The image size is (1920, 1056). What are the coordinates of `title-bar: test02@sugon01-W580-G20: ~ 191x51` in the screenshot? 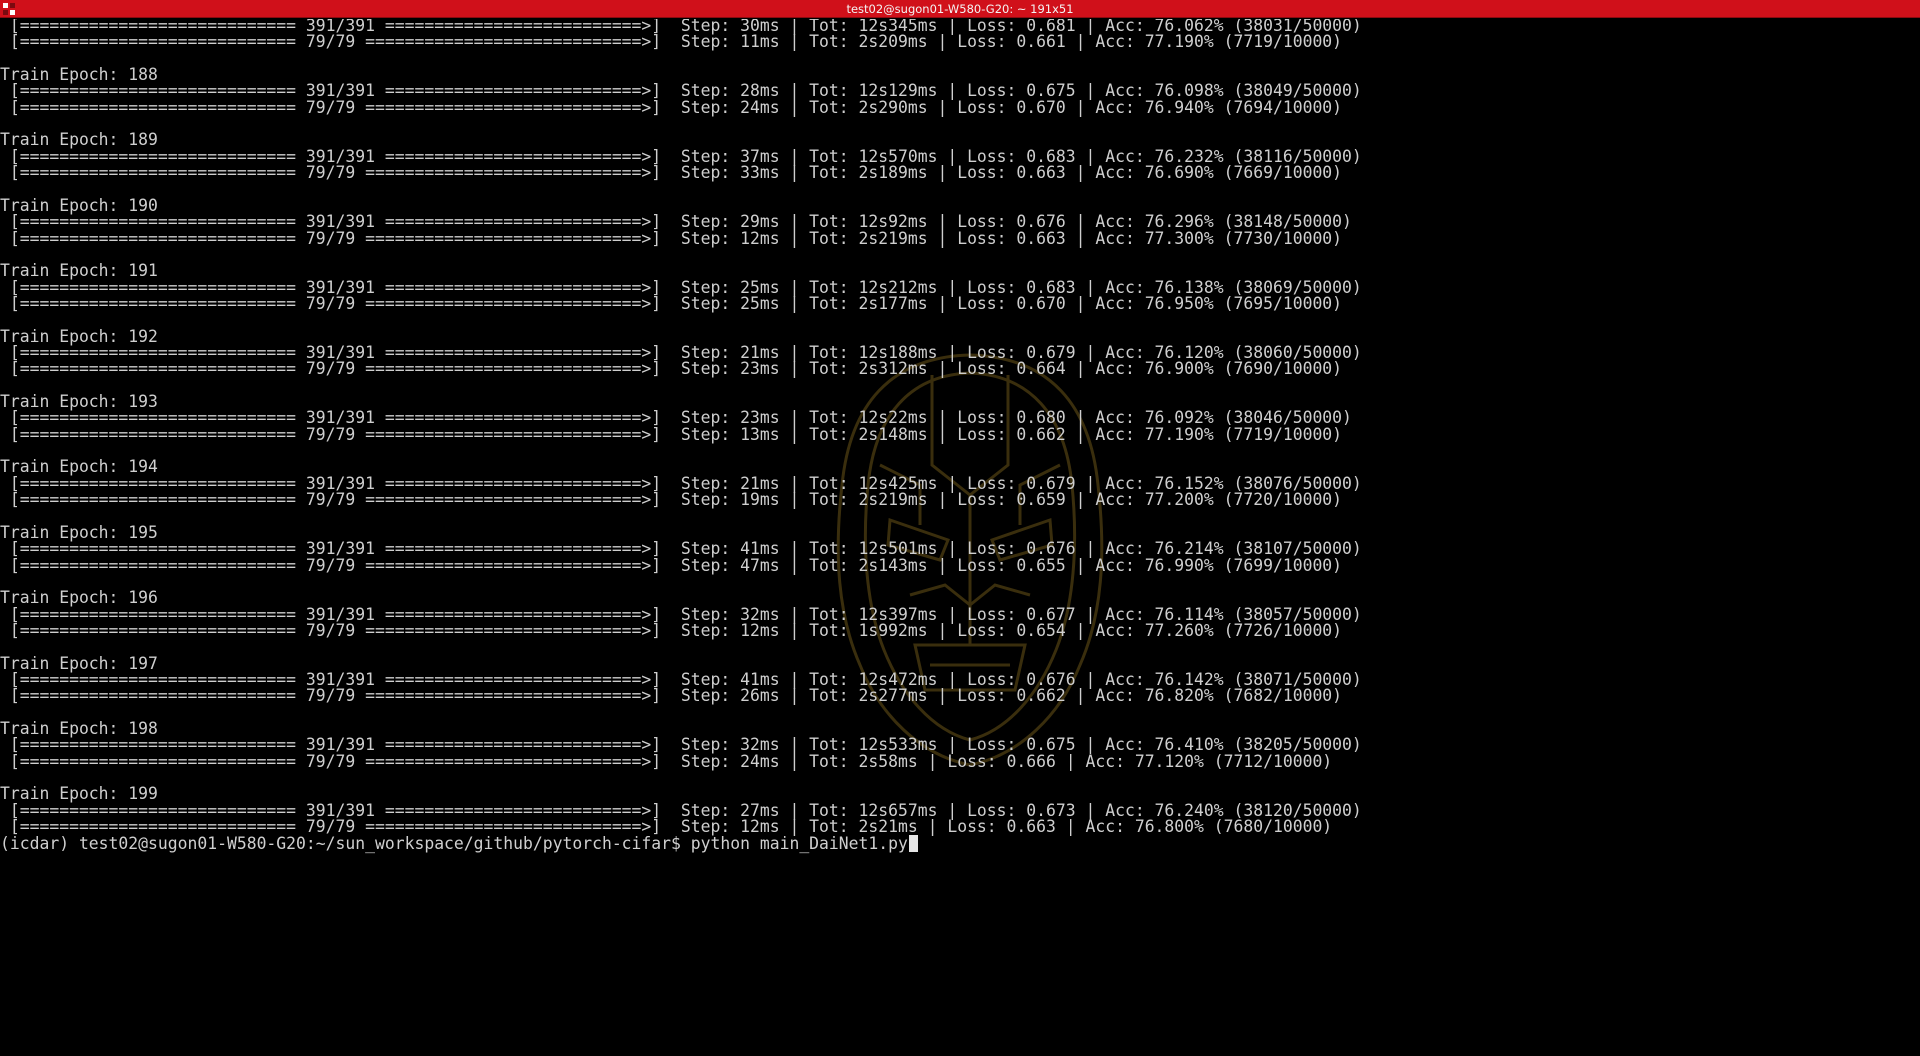 It's located at (960, 9).